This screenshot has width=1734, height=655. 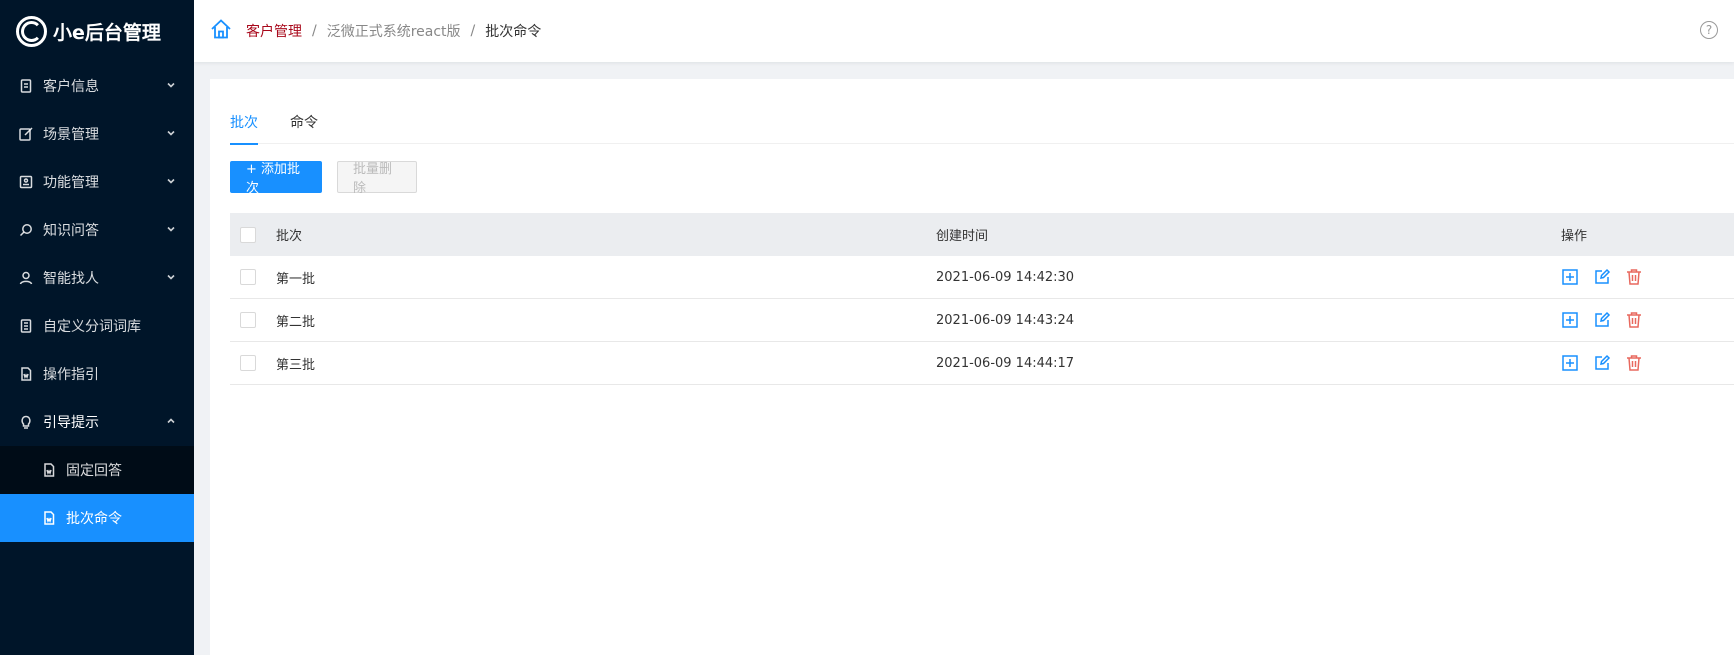 I want to click on submenu-guide-tips: 固定回答 批次命令, so click(x=97, y=494).